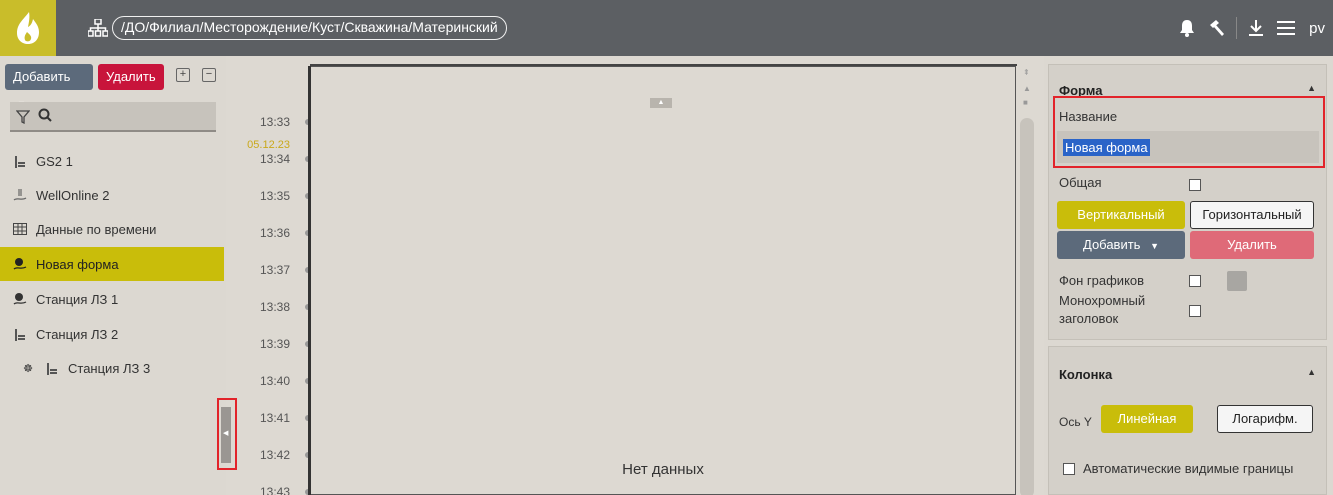 Image resolution: width=1333 pixels, height=495 pixels. What do you see at coordinates (1089, 318) in the screenshot?
I see `mono-header-line2: заголовок` at bounding box center [1089, 318].